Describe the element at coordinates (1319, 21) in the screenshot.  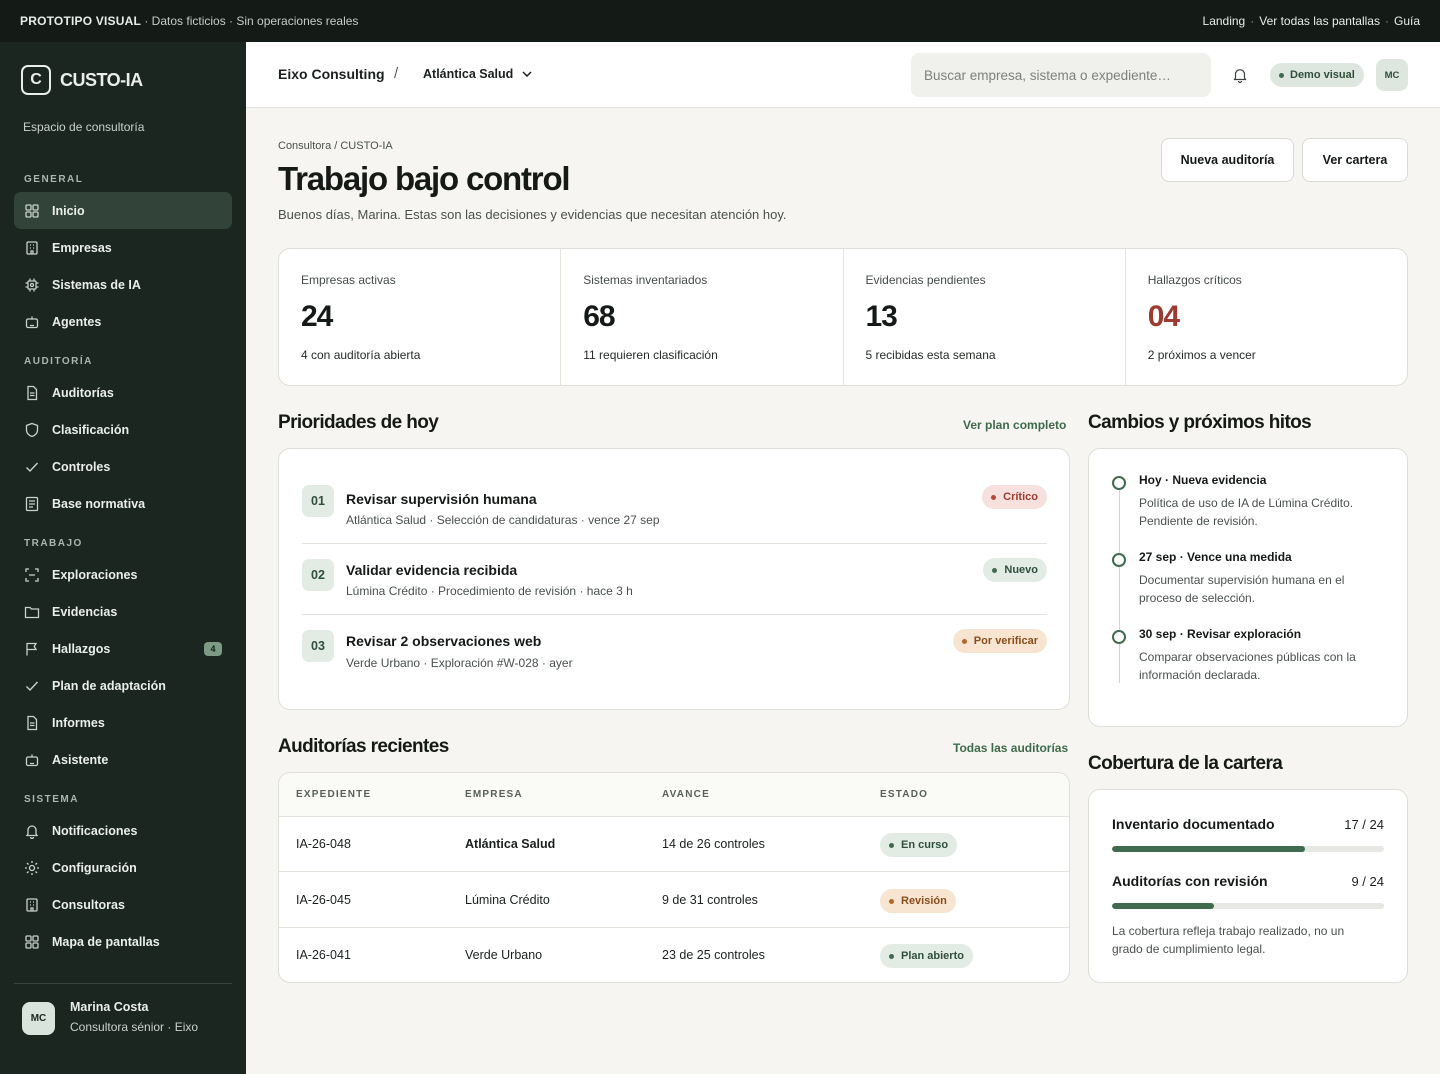
I see `banner-link-screens: Ver todas las pantallas` at that location.